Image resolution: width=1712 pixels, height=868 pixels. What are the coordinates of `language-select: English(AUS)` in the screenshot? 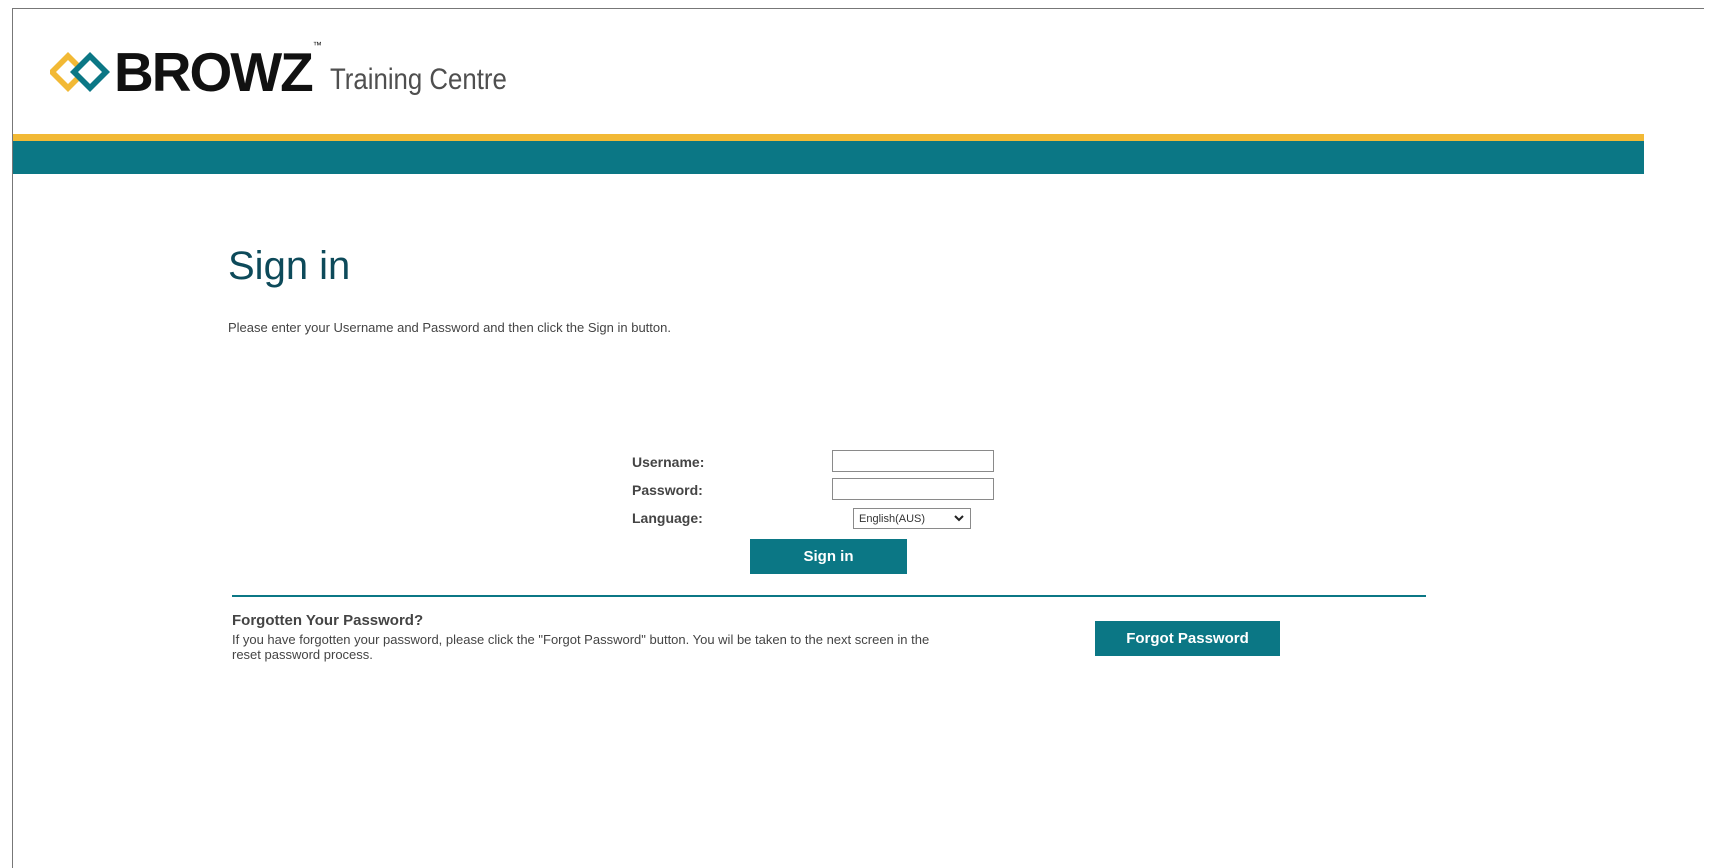 It's located at (912, 518).